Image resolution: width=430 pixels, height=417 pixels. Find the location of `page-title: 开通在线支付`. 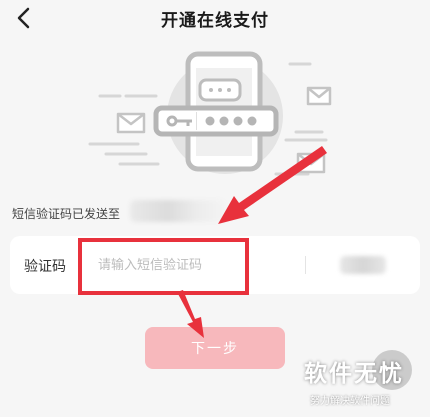

page-title: 开通在线支付 is located at coordinates (215, 21).